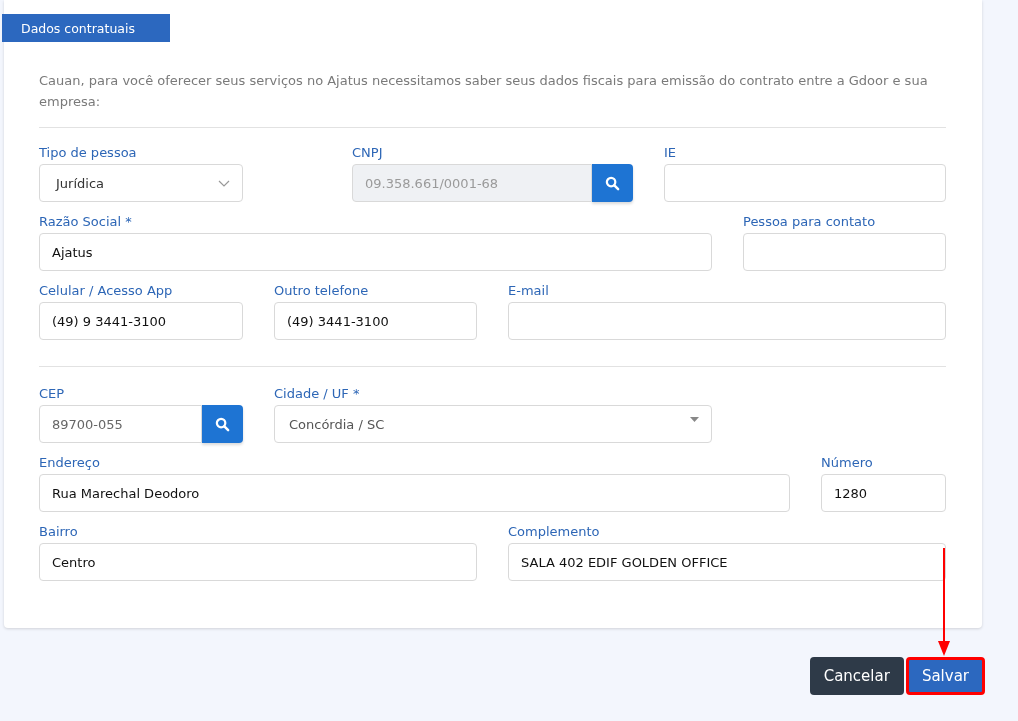 The image size is (1018, 721). Describe the element at coordinates (847, 463) in the screenshot. I see `field-label: Número` at that location.